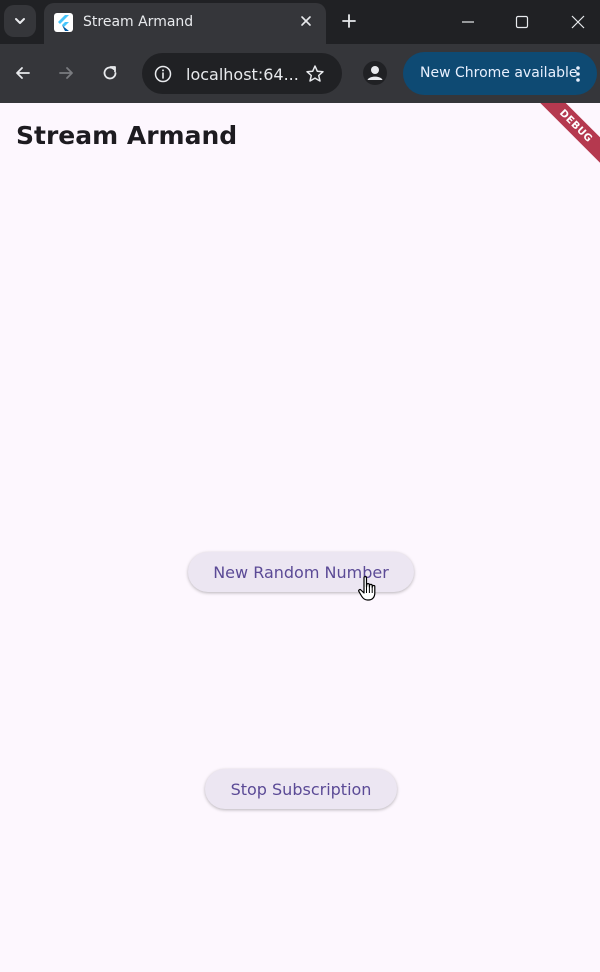 The height and width of the screenshot is (972, 600). I want to click on debug-banner-label: DEBUG, so click(576, 126).